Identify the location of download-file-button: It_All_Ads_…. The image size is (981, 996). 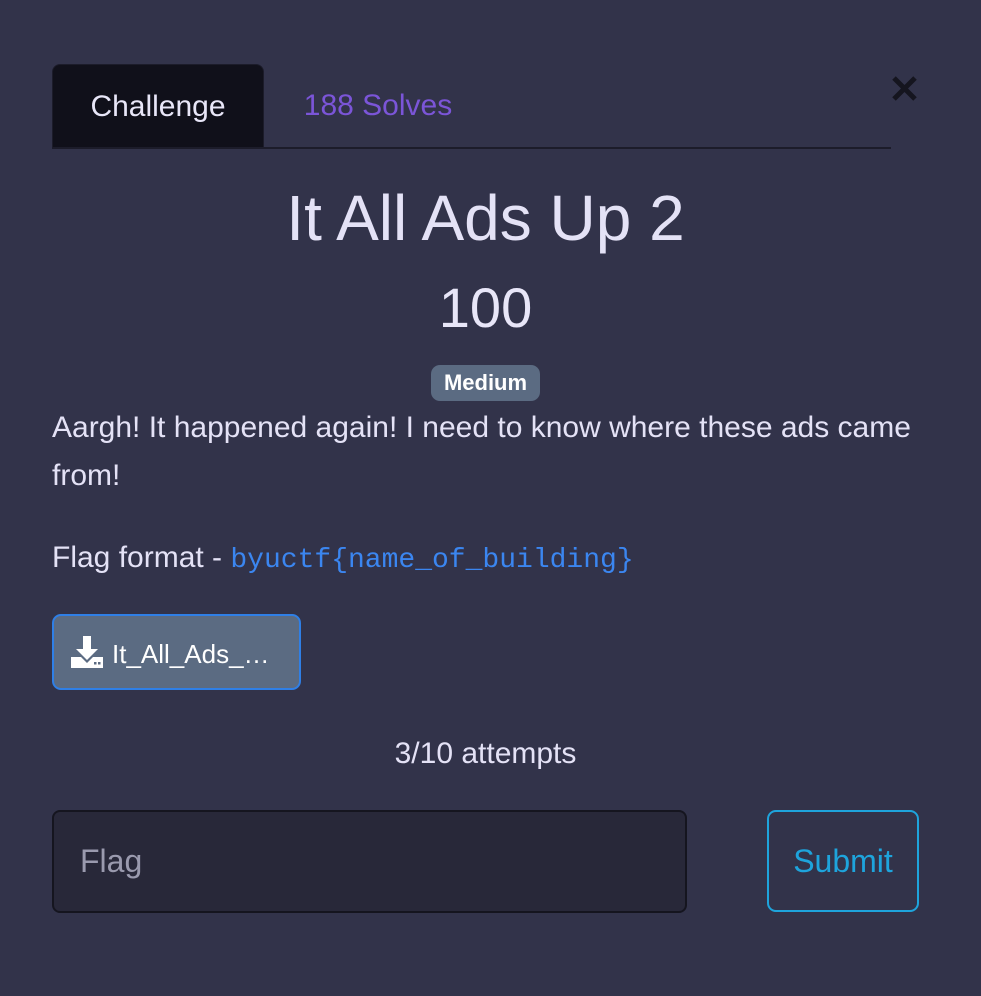
(176, 652).